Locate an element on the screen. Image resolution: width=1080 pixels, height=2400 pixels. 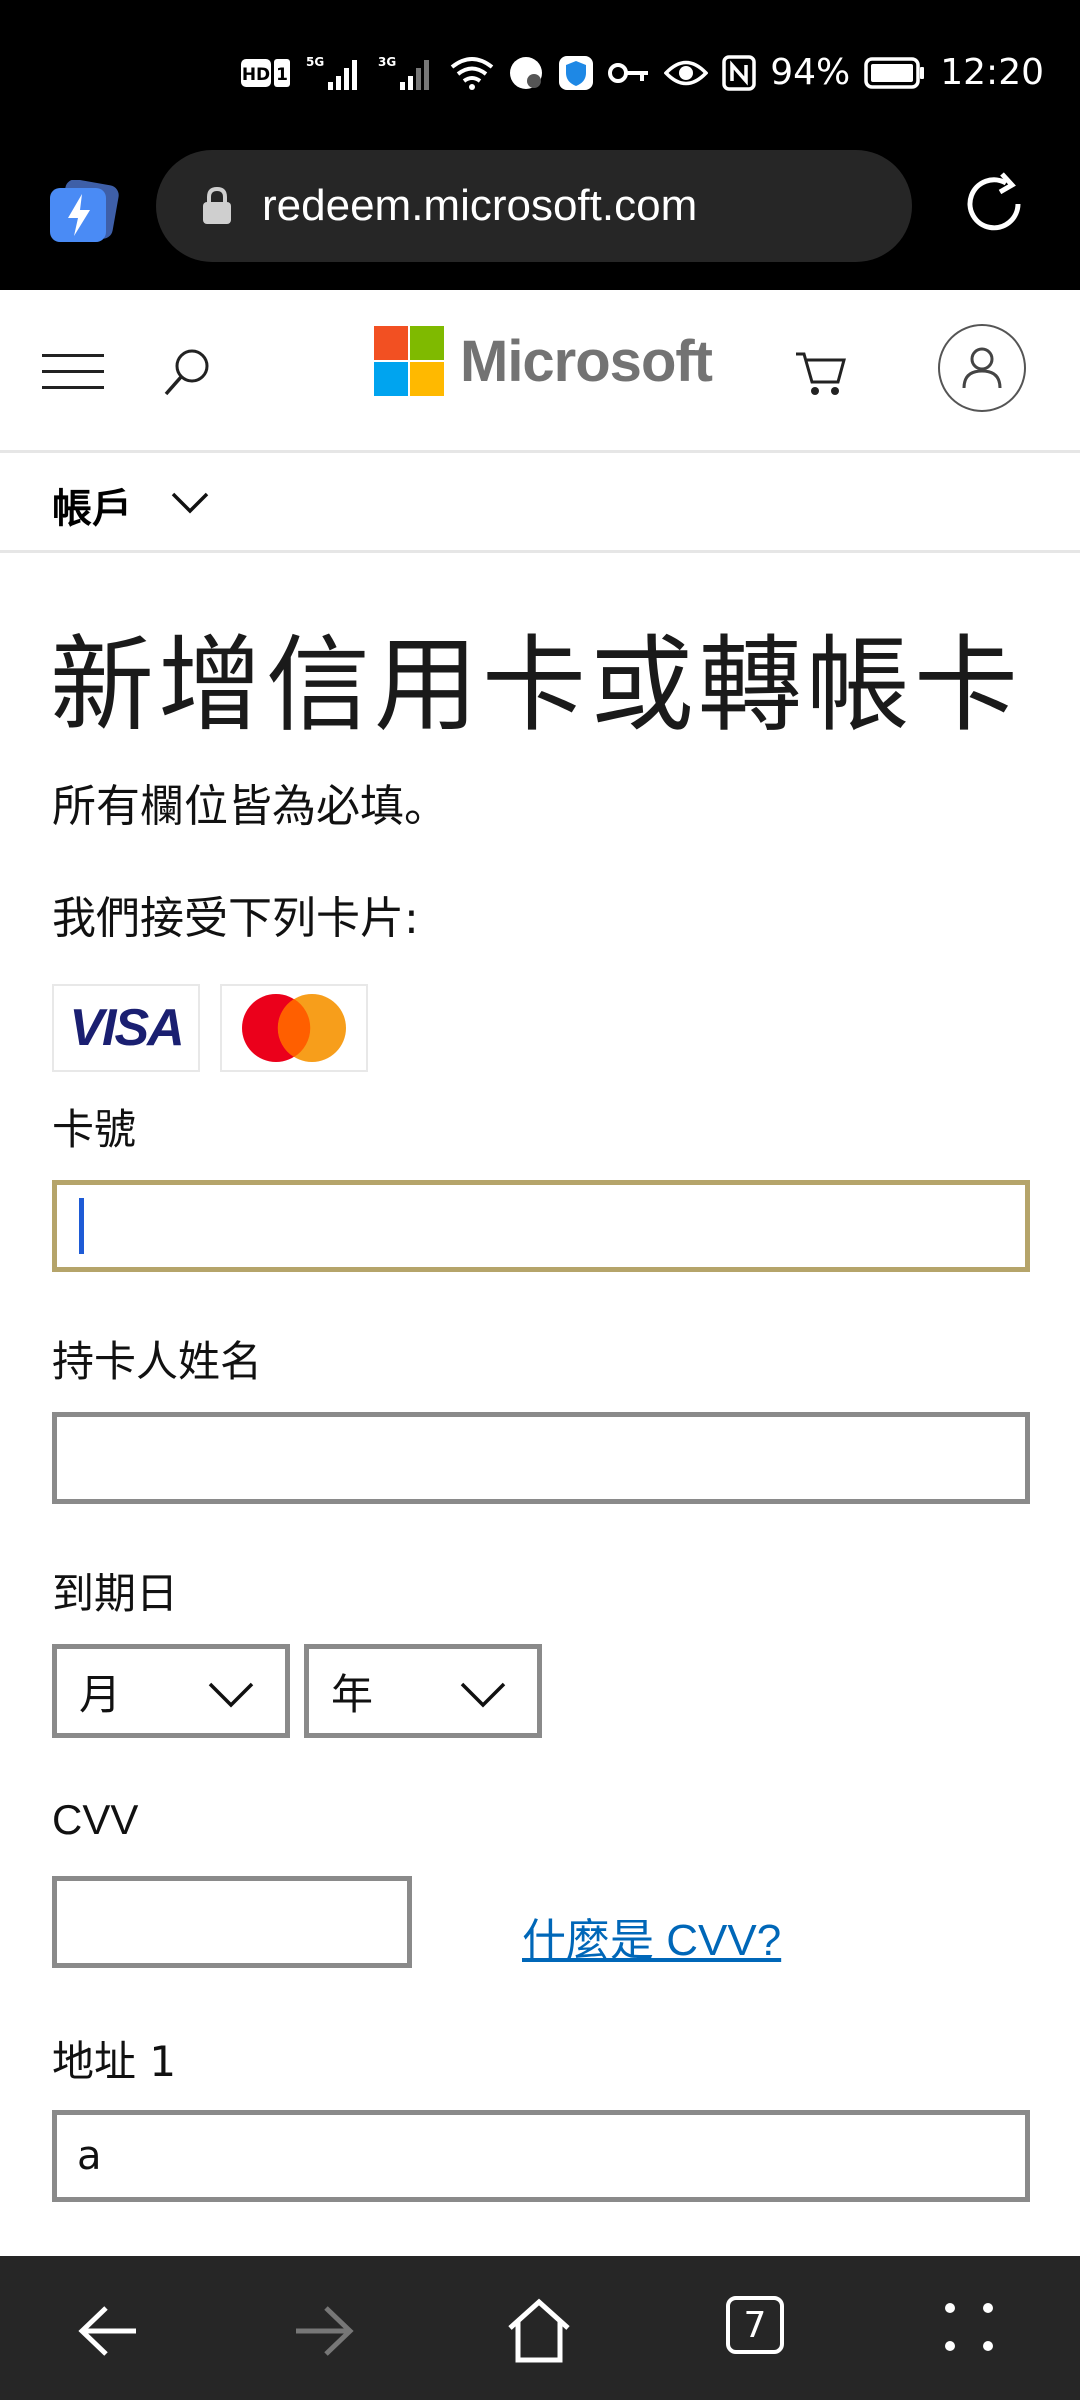
browser-toolbar: redeem.microsoft.com is located at coordinates (540, 220).